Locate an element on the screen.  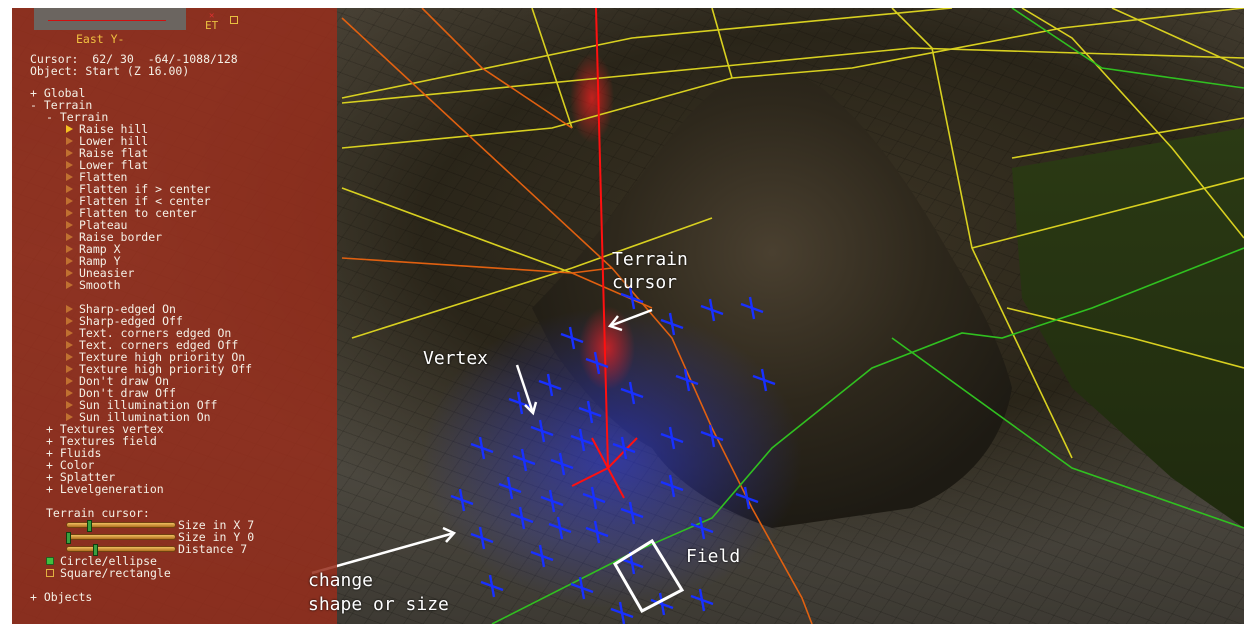
shape-label: Square/rectangle is located at coordinates (115, 573).